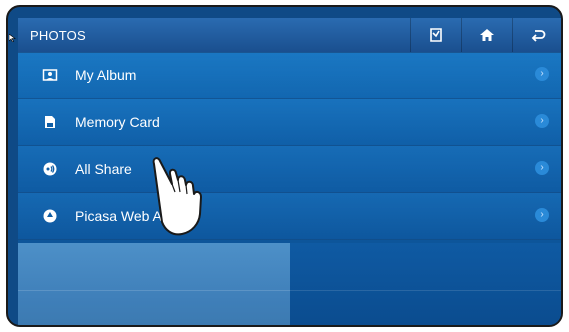  I want to click on empty-panel-right, so click(425, 284).